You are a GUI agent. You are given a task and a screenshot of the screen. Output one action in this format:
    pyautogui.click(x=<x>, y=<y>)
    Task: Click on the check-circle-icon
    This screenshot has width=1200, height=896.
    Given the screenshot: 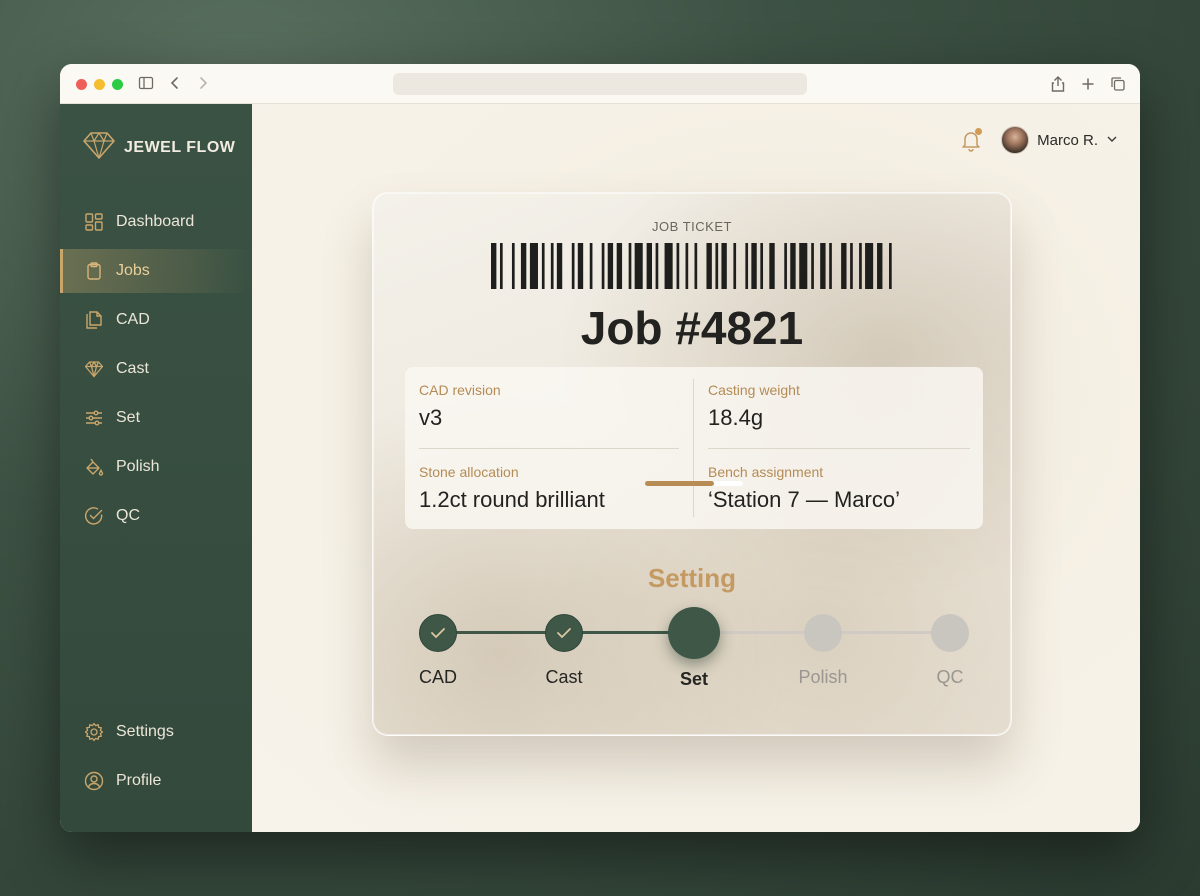 What is the action you would take?
    pyautogui.click(x=94, y=516)
    